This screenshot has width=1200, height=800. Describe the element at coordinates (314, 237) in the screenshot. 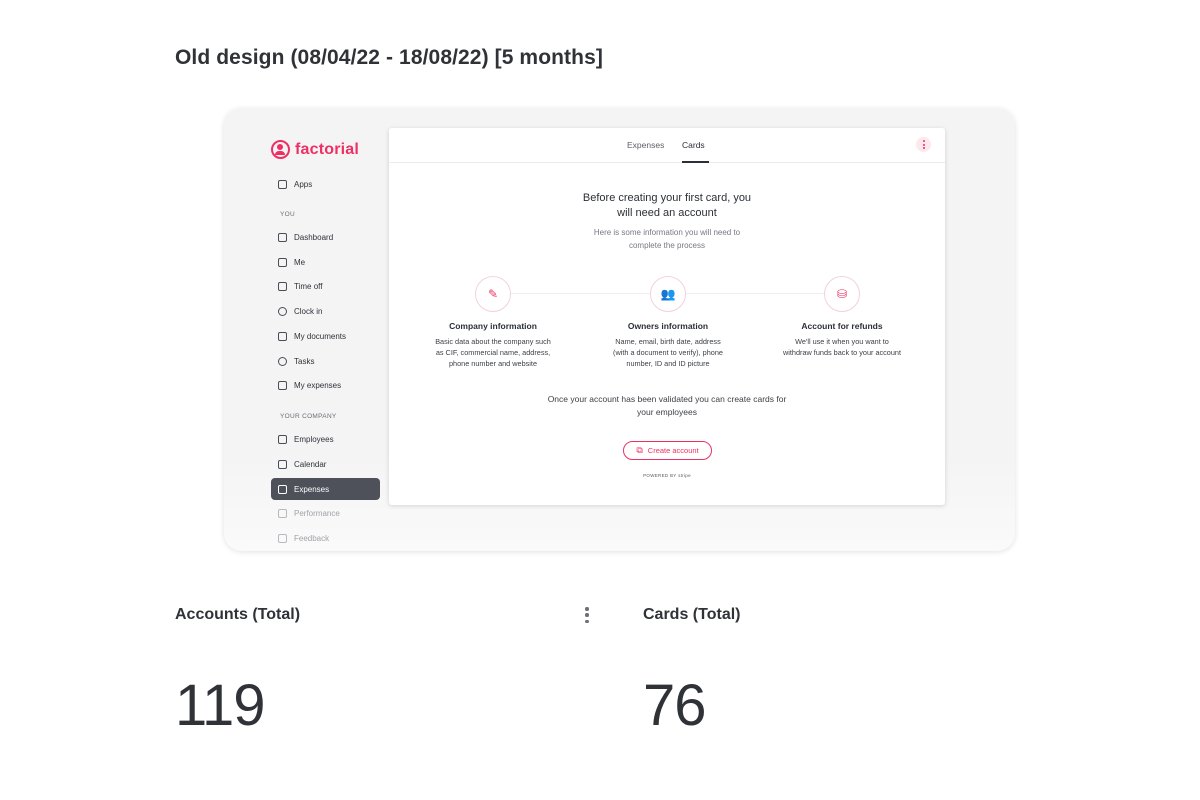

I see `sidebar-item-label: Dashboard` at that location.